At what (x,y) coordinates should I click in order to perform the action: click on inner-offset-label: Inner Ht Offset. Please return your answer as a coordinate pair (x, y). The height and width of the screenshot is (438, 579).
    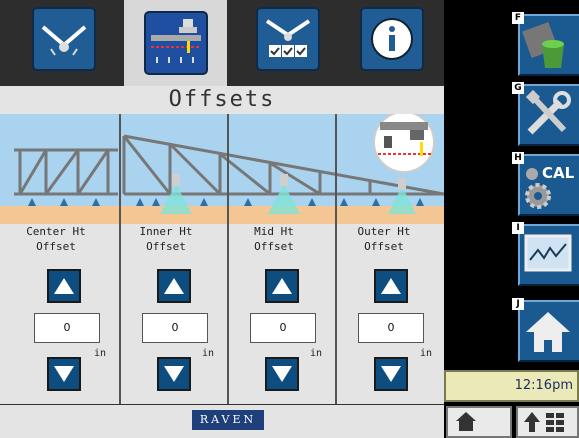
    Looking at the image, I should click on (166, 244).